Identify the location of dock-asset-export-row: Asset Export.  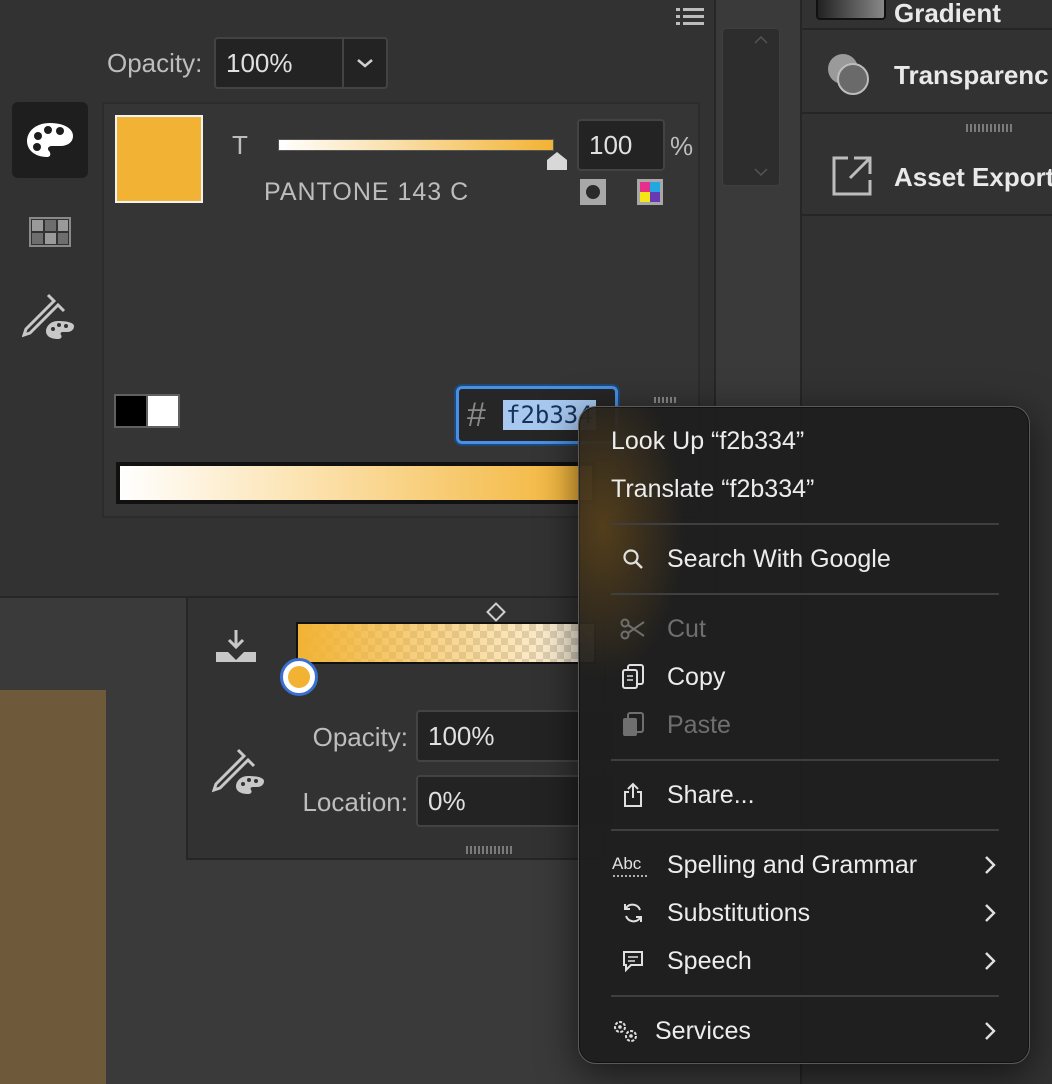
(927, 176).